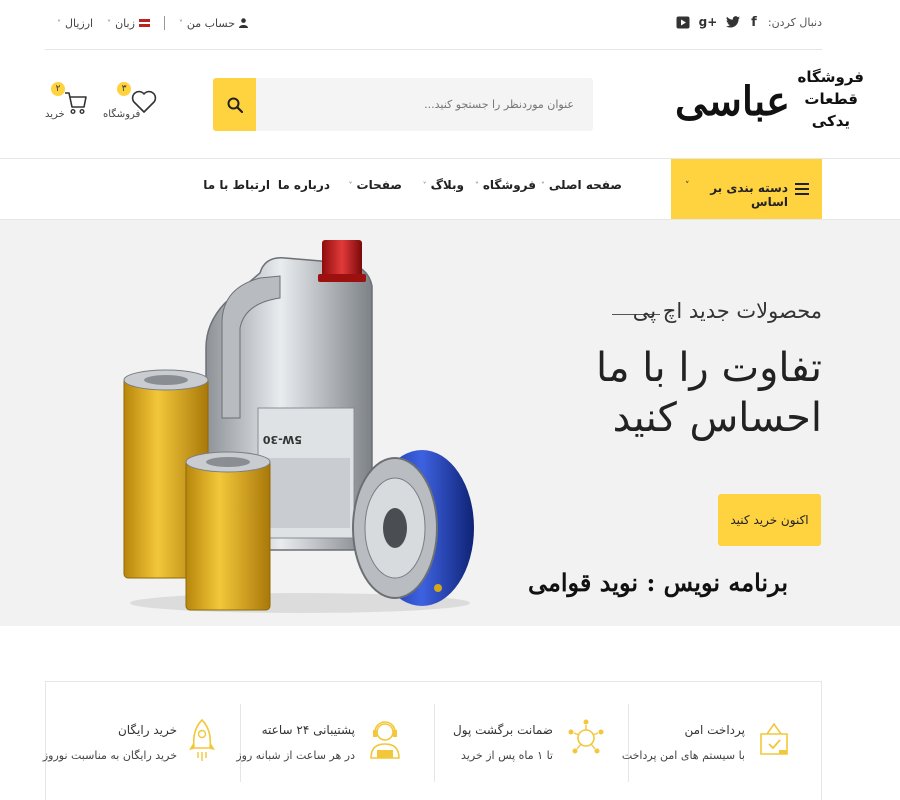  Describe the element at coordinates (125, 23) in the screenshot. I see `language-label: زبان` at that location.